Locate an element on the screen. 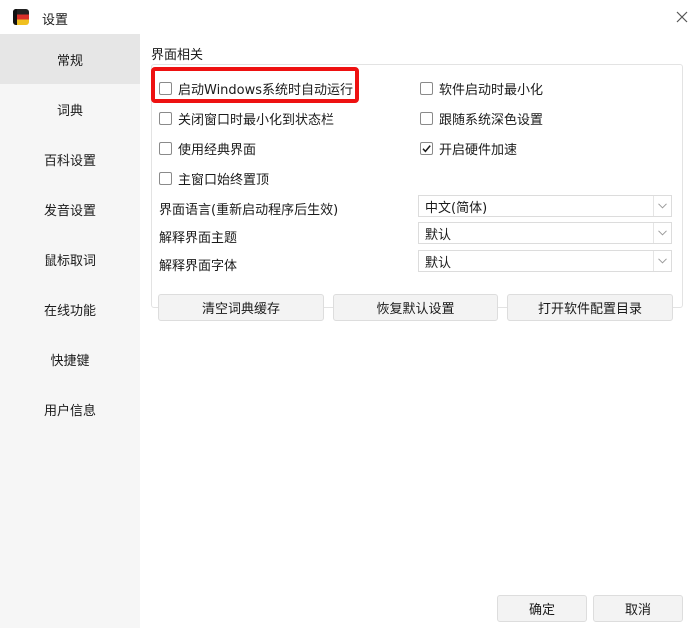  checkbox-classic-ui: 使用经典界面 is located at coordinates (207, 148).